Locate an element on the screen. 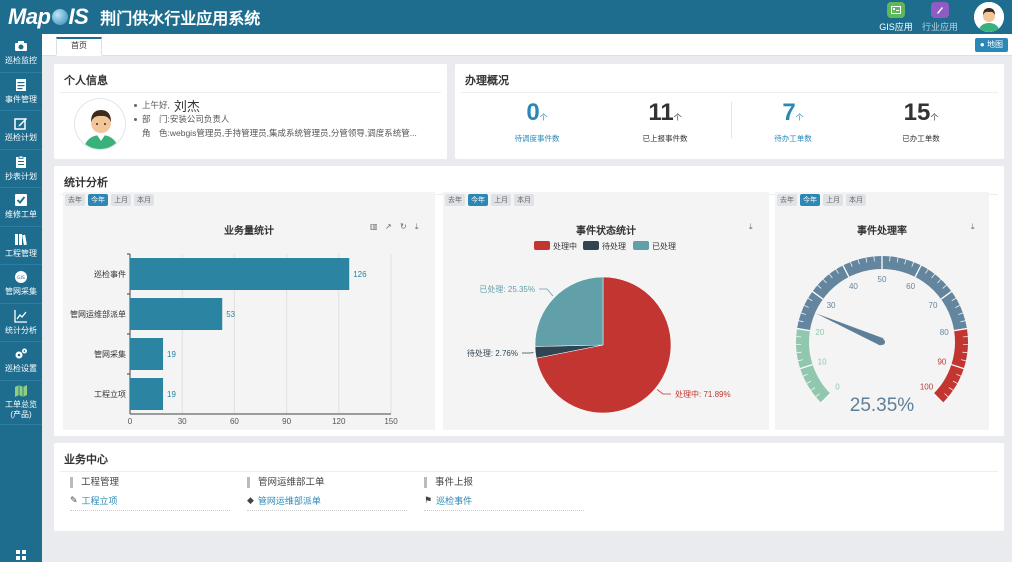 This screenshot has height=562, width=1012. biz-link-project-setup: ✎ 工程立项 is located at coordinates (150, 502).